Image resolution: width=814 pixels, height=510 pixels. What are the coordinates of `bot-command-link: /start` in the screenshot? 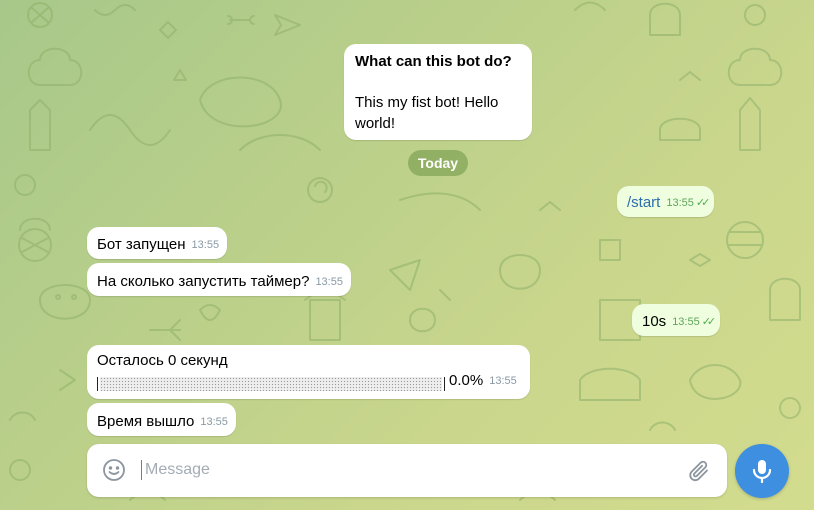 It's located at (643, 203).